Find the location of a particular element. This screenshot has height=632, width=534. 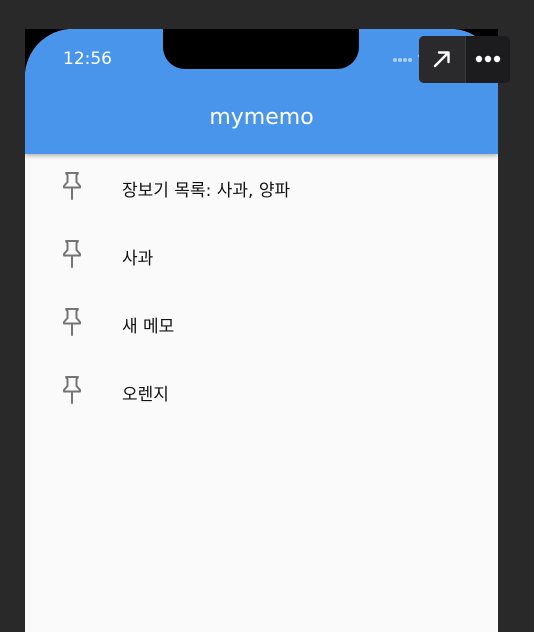

notch is located at coordinates (261, 49).